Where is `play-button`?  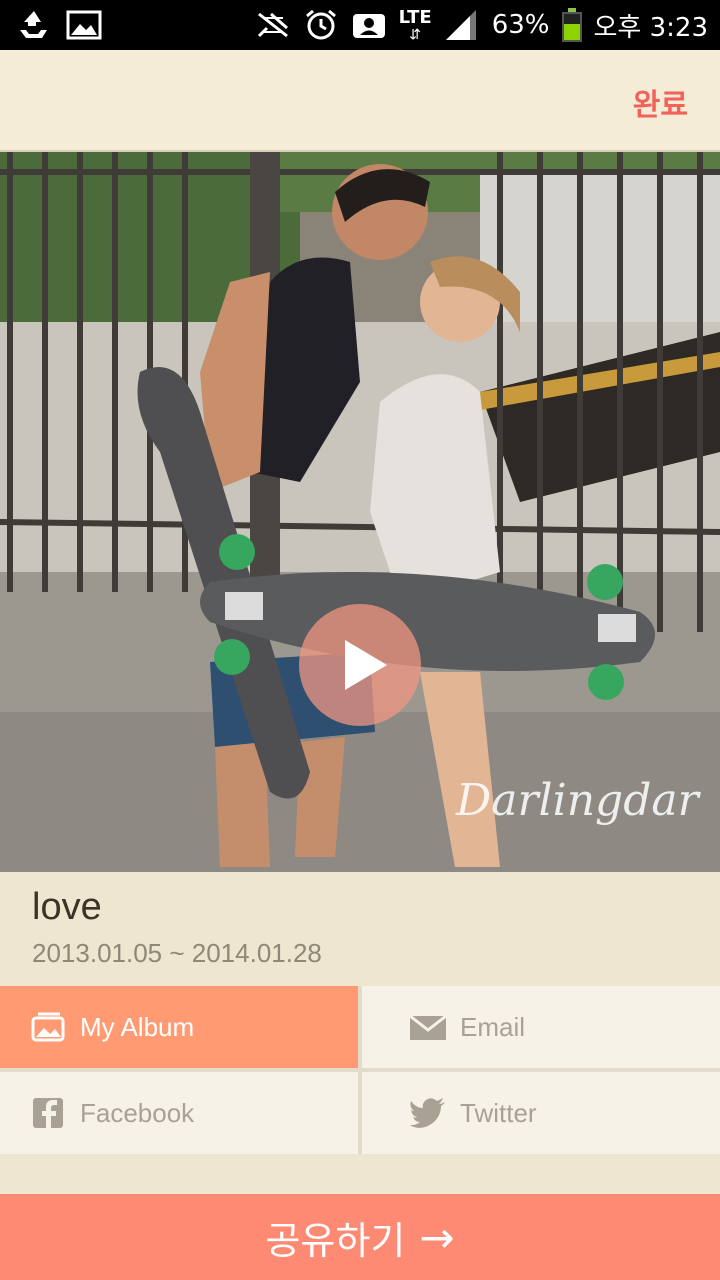
play-button is located at coordinates (360, 665).